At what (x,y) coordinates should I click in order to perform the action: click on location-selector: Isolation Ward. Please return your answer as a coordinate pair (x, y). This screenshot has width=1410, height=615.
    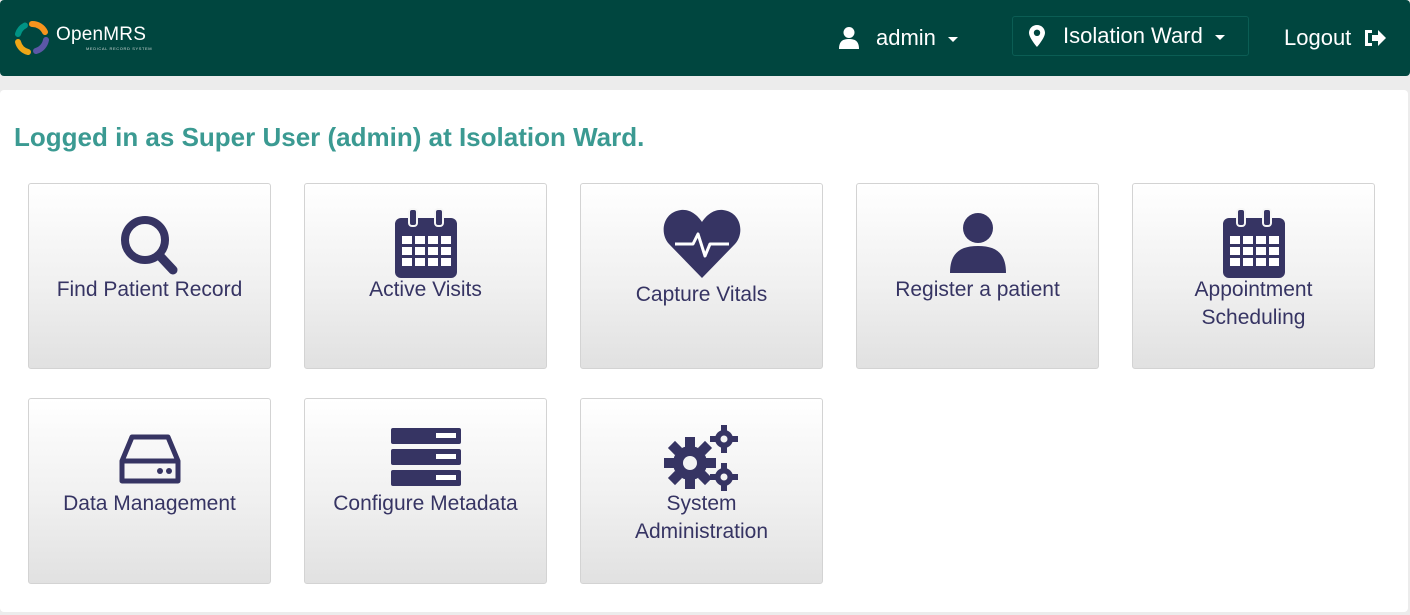
    Looking at the image, I should click on (1130, 36).